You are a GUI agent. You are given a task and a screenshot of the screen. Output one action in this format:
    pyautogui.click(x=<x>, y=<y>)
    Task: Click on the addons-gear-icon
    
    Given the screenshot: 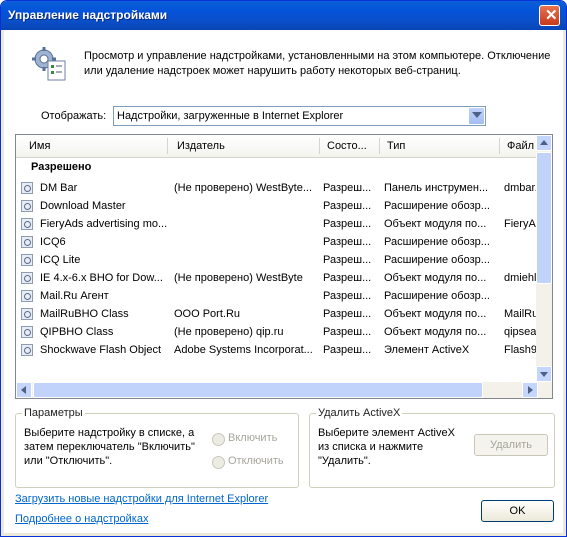 What is the action you would take?
    pyautogui.click(x=49, y=64)
    